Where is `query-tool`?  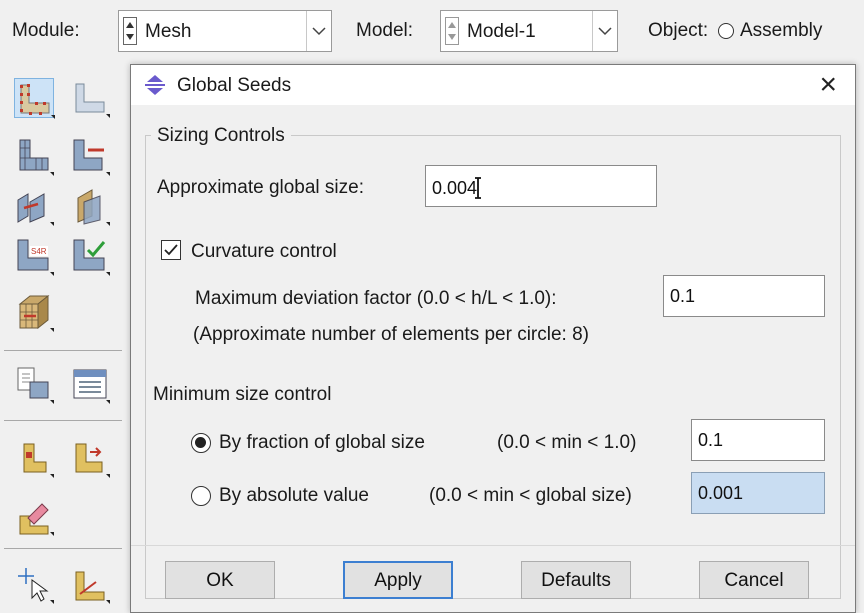
query-tool is located at coordinates (90, 384).